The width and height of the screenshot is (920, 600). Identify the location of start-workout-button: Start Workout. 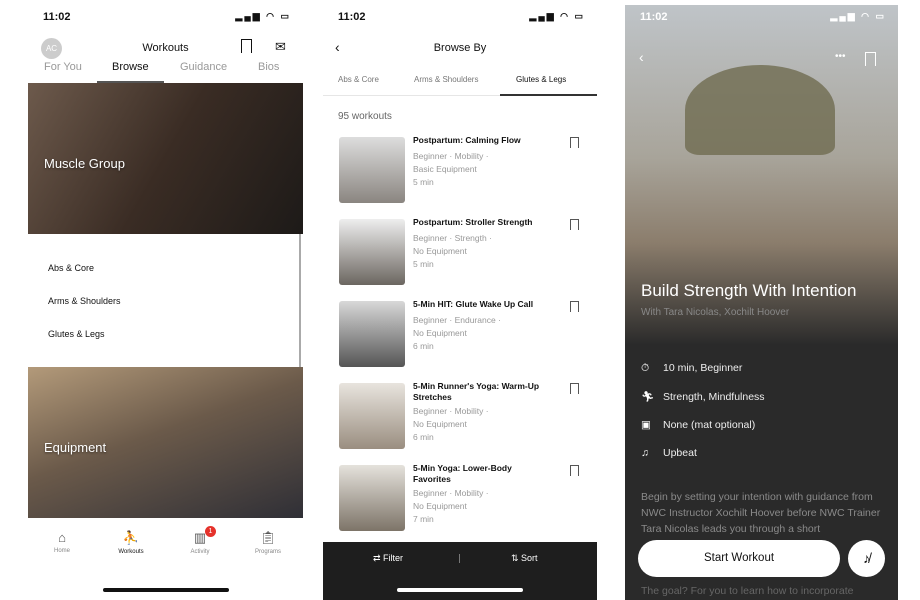
(739, 558).